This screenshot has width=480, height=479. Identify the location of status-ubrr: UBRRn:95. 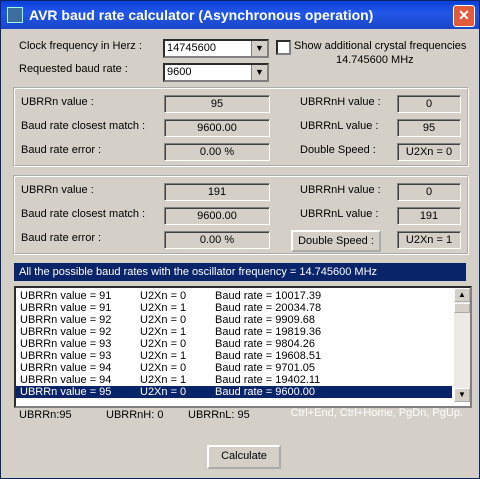
(45, 415).